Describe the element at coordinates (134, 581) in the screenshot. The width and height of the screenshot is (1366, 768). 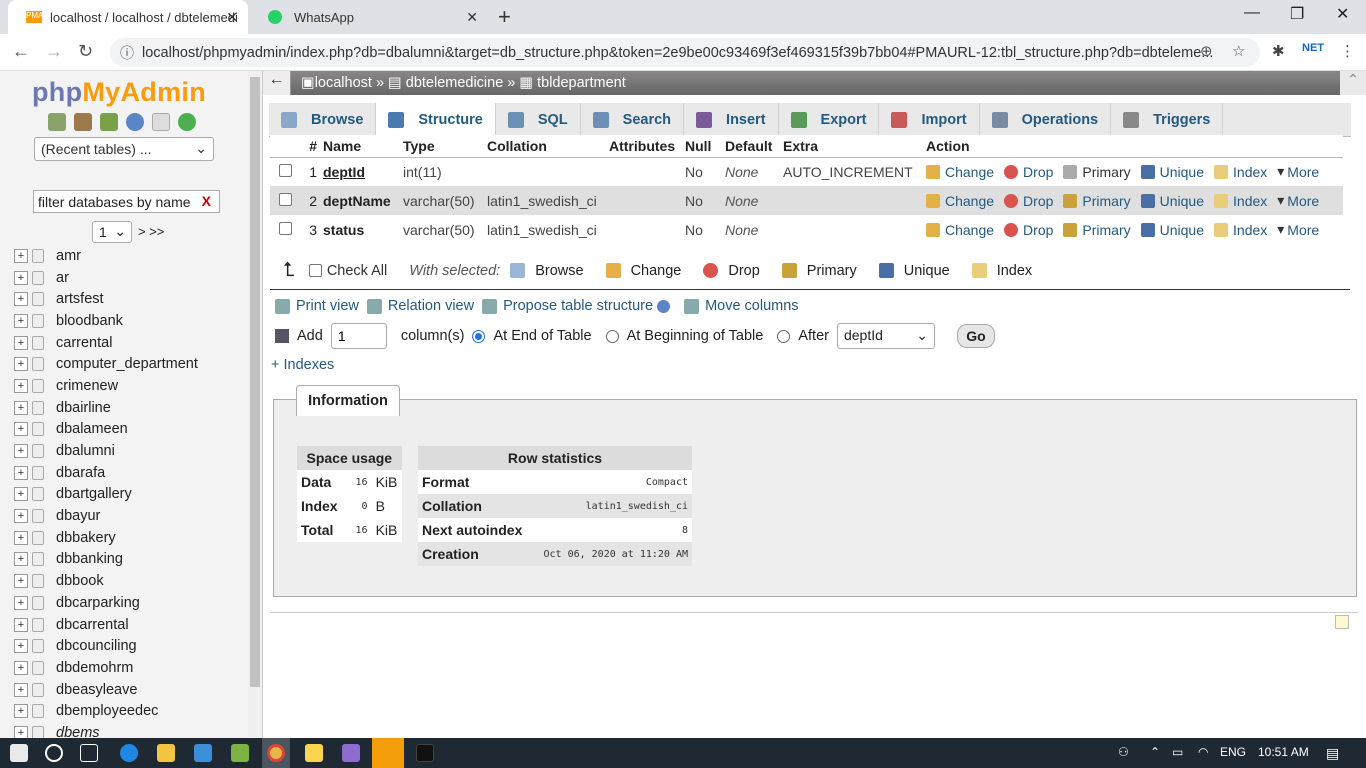
I see `database-item: + dbbook` at that location.